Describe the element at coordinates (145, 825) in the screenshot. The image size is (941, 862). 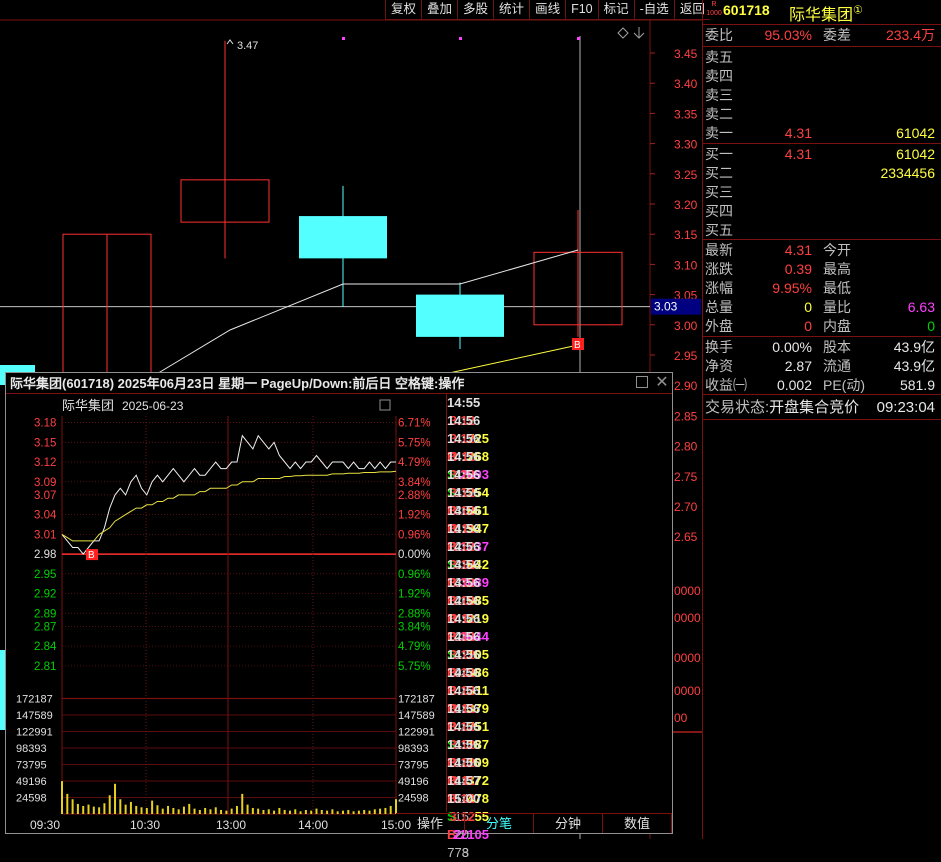
I see `time-axis-label: 10:30` at that location.